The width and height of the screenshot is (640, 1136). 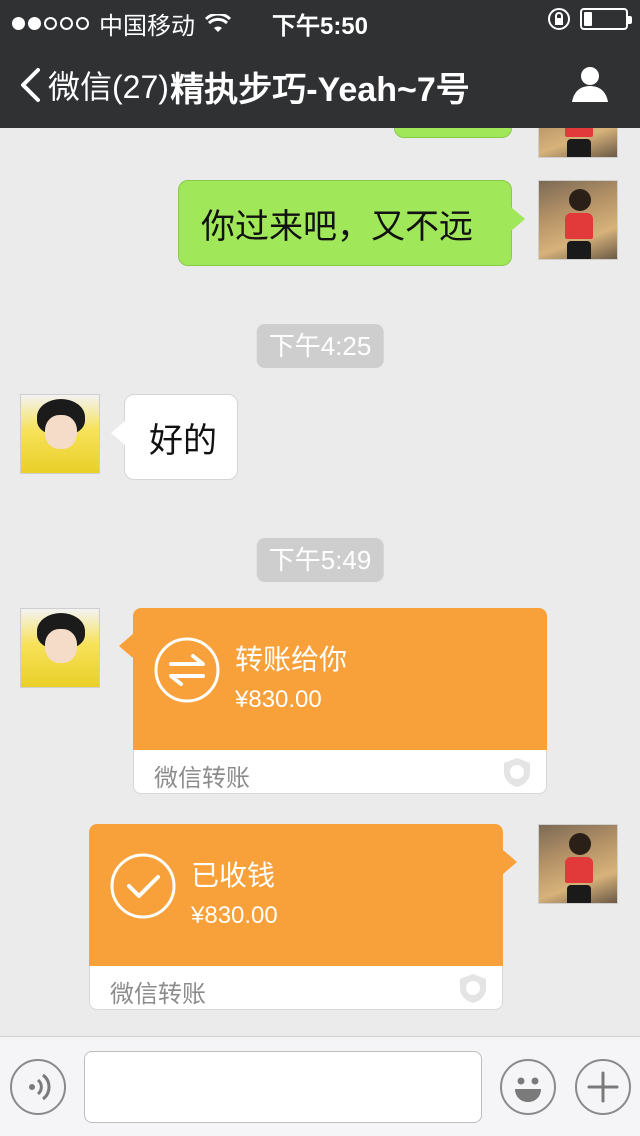 I want to click on battery-level-fill, so click(x=588, y=19).